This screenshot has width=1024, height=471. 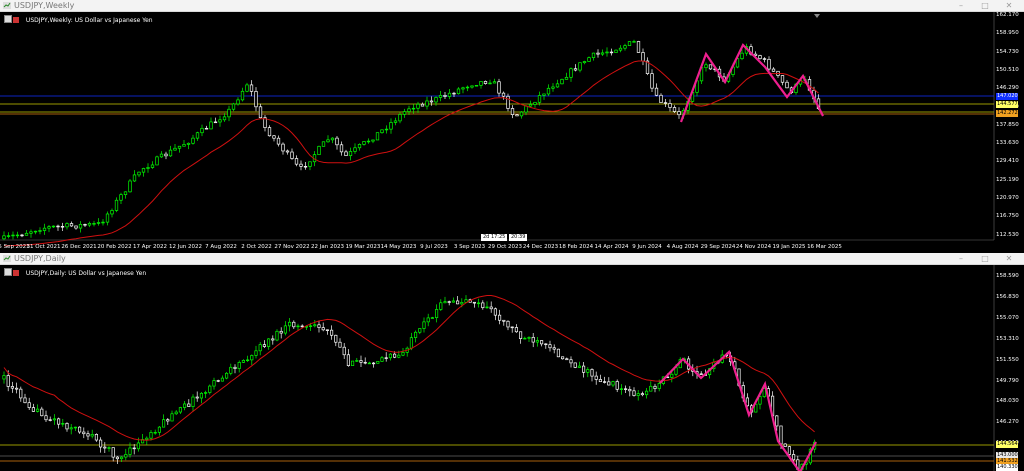 I want to click on date-axis-label: 31 Oct 2021, so click(x=43, y=247).